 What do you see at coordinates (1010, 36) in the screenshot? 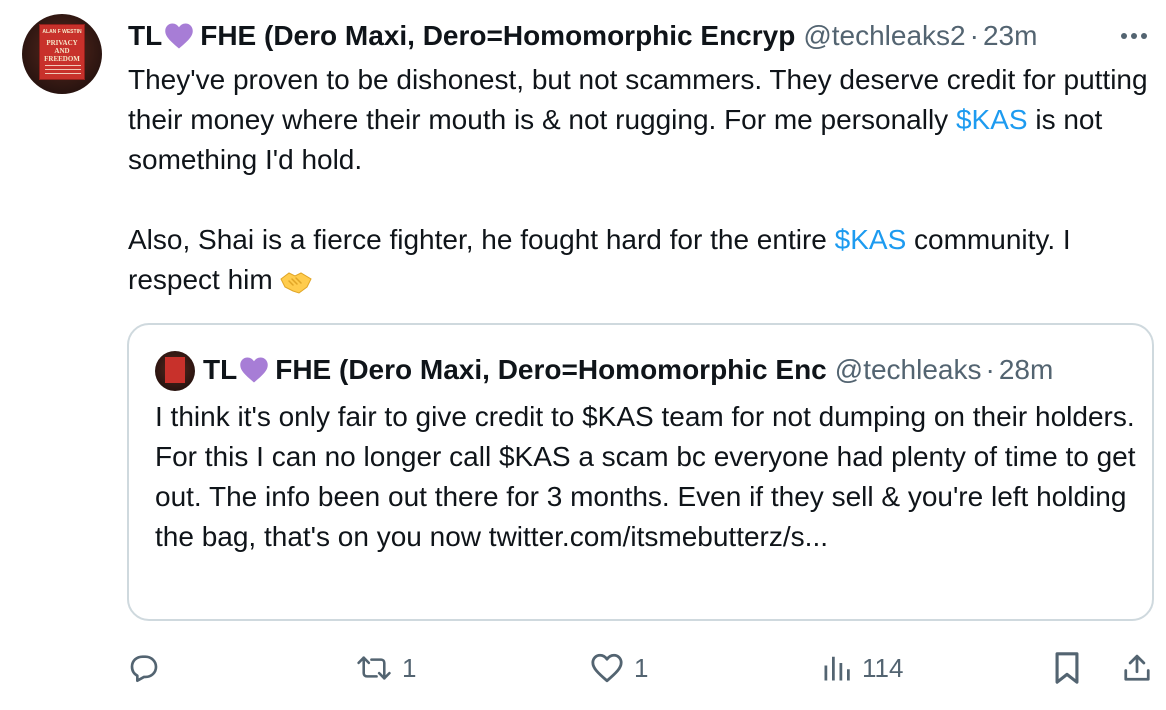
I see `tweet-timestamp: 23m` at bounding box center [1010, 36].